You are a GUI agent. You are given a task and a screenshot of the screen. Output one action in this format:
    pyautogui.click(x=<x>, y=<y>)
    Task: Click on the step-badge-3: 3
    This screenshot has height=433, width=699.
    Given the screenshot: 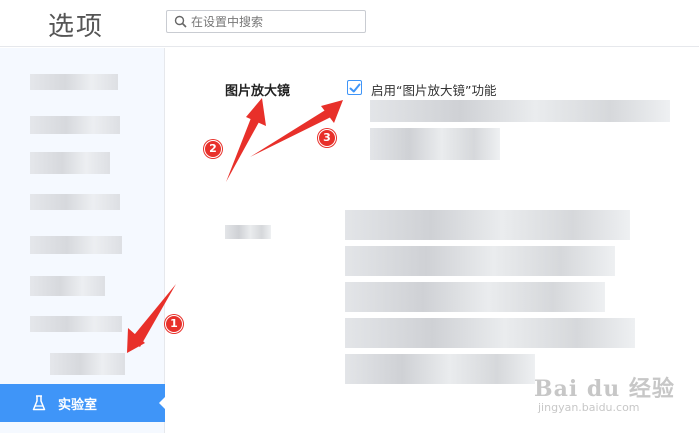 What is the action you would take?
    pyautogui.click(x=327, y=138)
    